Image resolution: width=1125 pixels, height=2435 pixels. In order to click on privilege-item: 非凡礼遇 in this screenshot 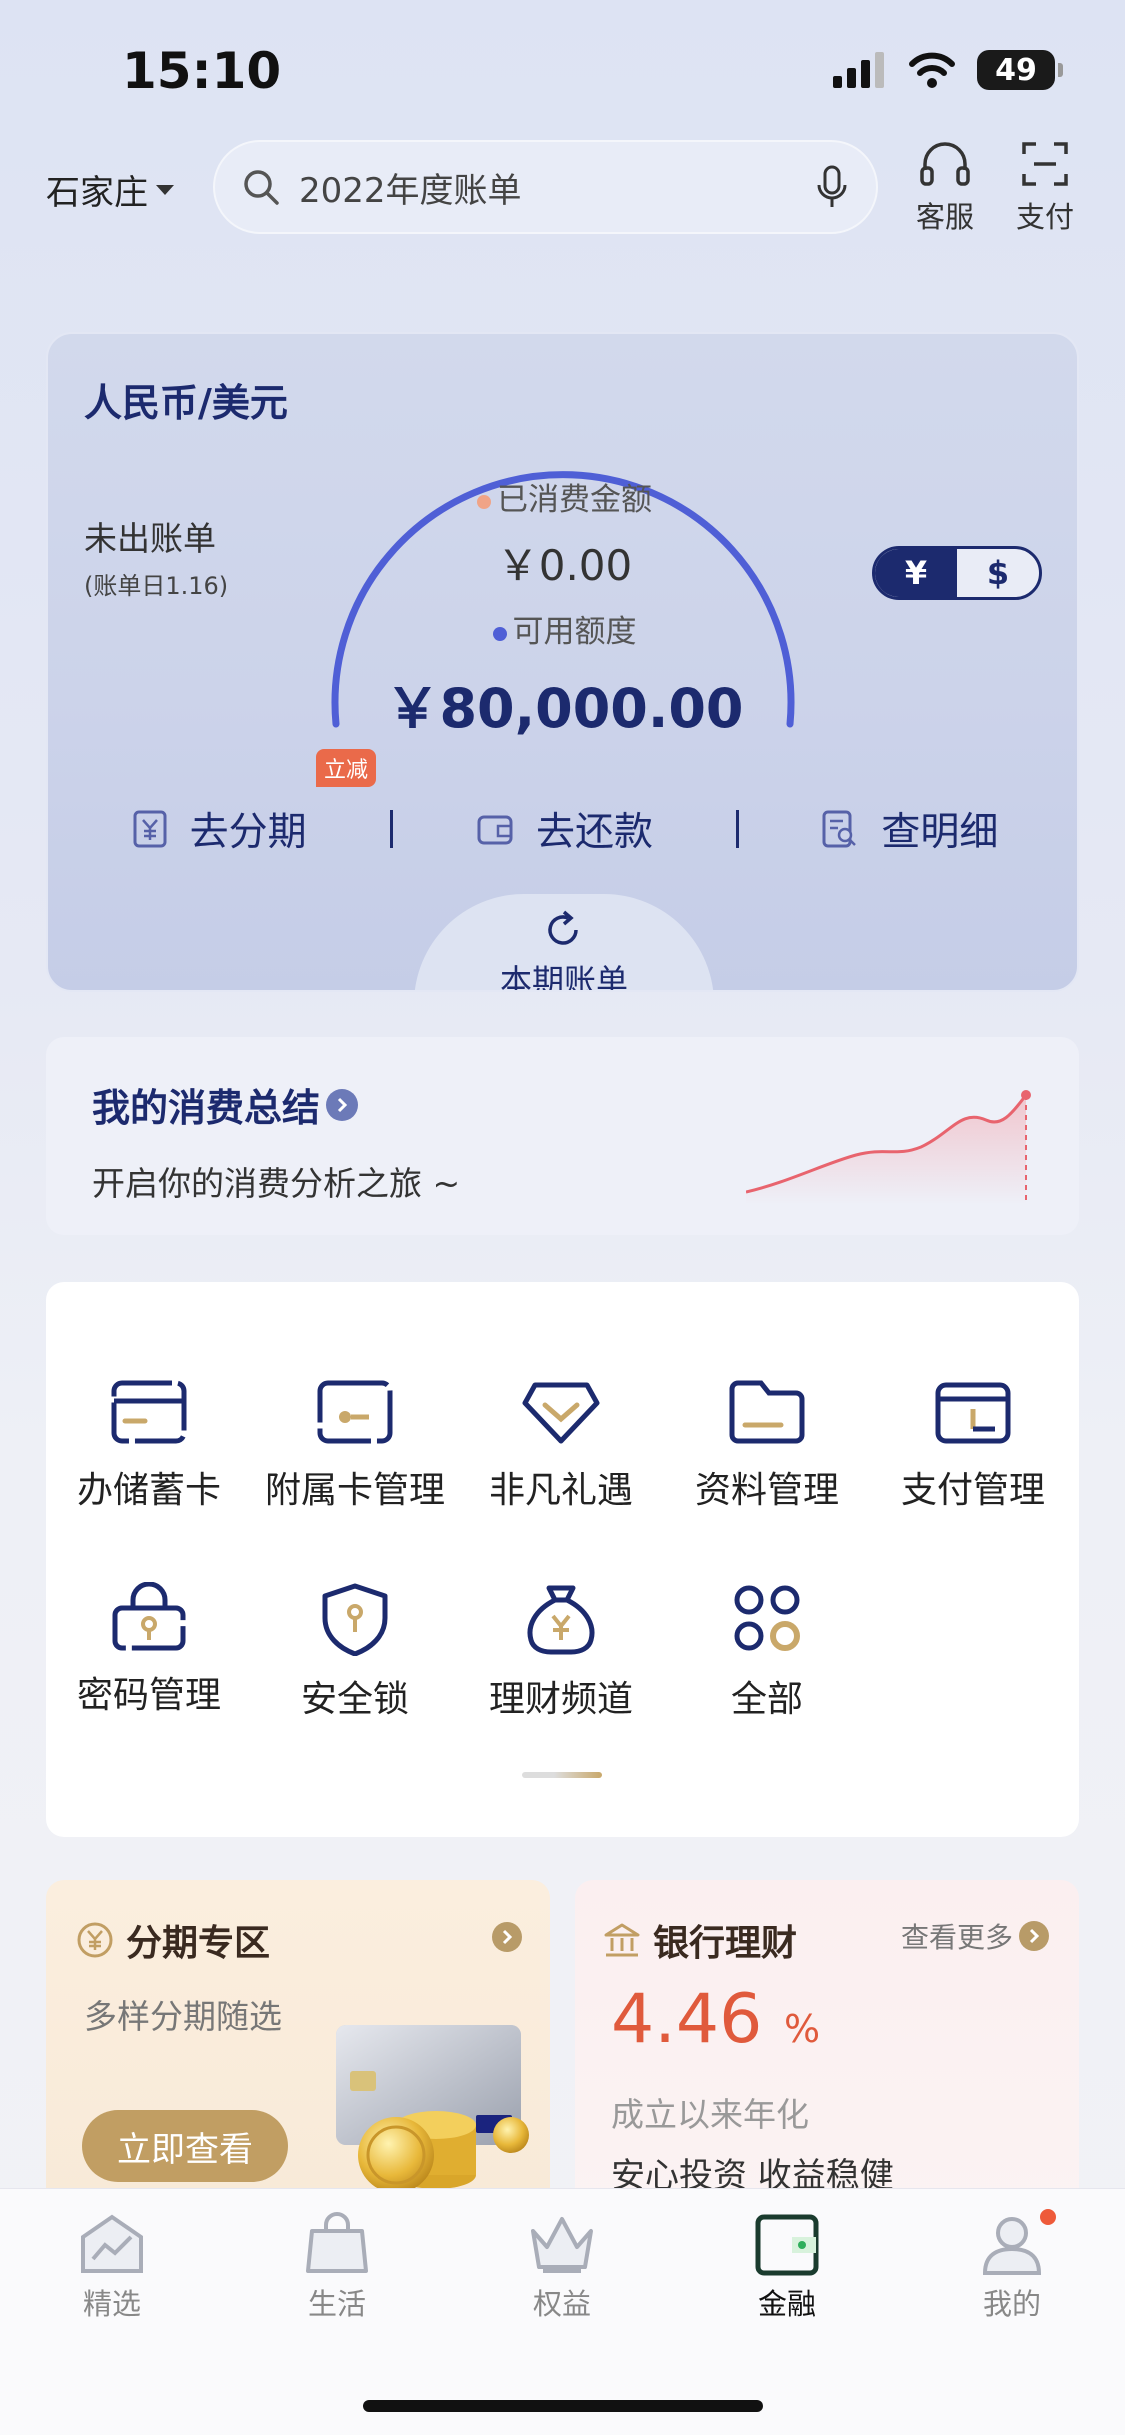, I will do `click(561, 1445)`.